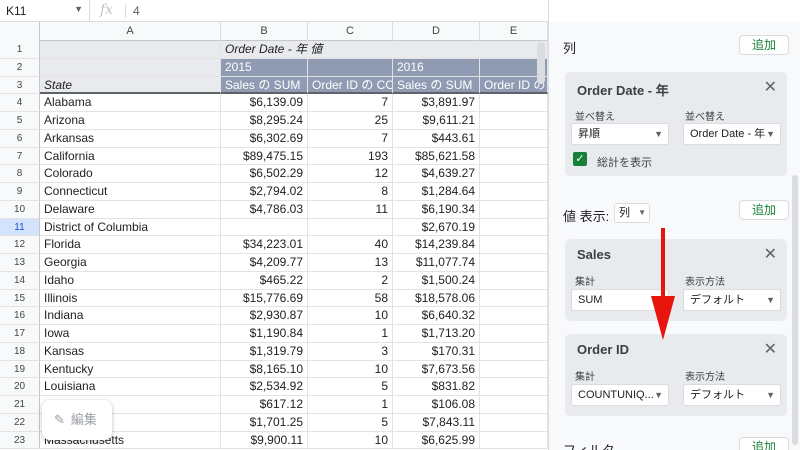 This screenshot has width=800, height=450. Describe the element at coordinates (264, 192) in the screenshot. I see `sales-2015-cell: $2,794.02` at that location.